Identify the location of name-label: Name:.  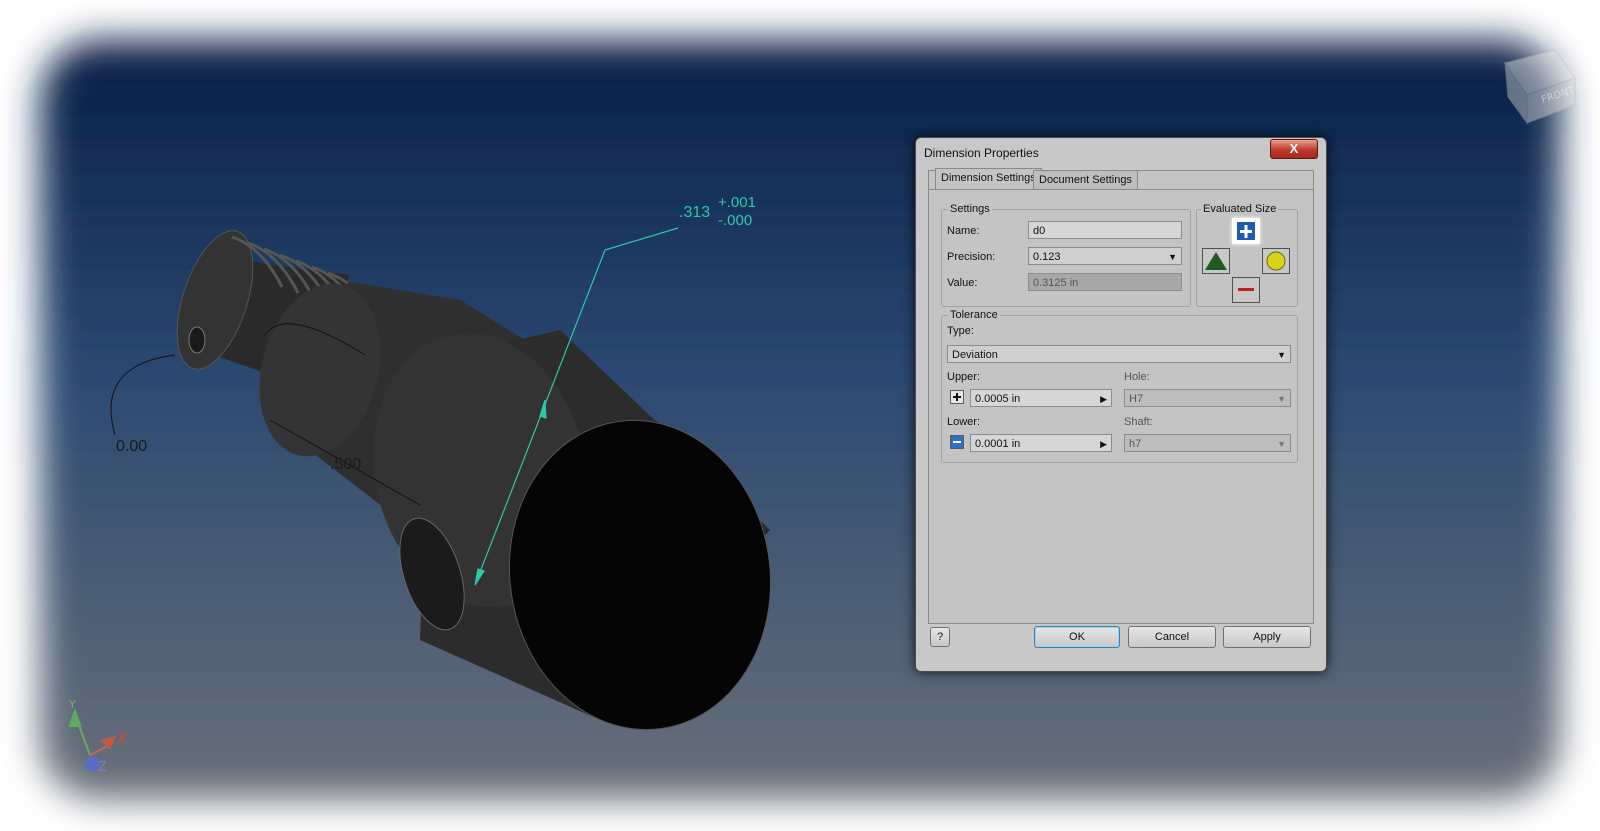
(963, 231).